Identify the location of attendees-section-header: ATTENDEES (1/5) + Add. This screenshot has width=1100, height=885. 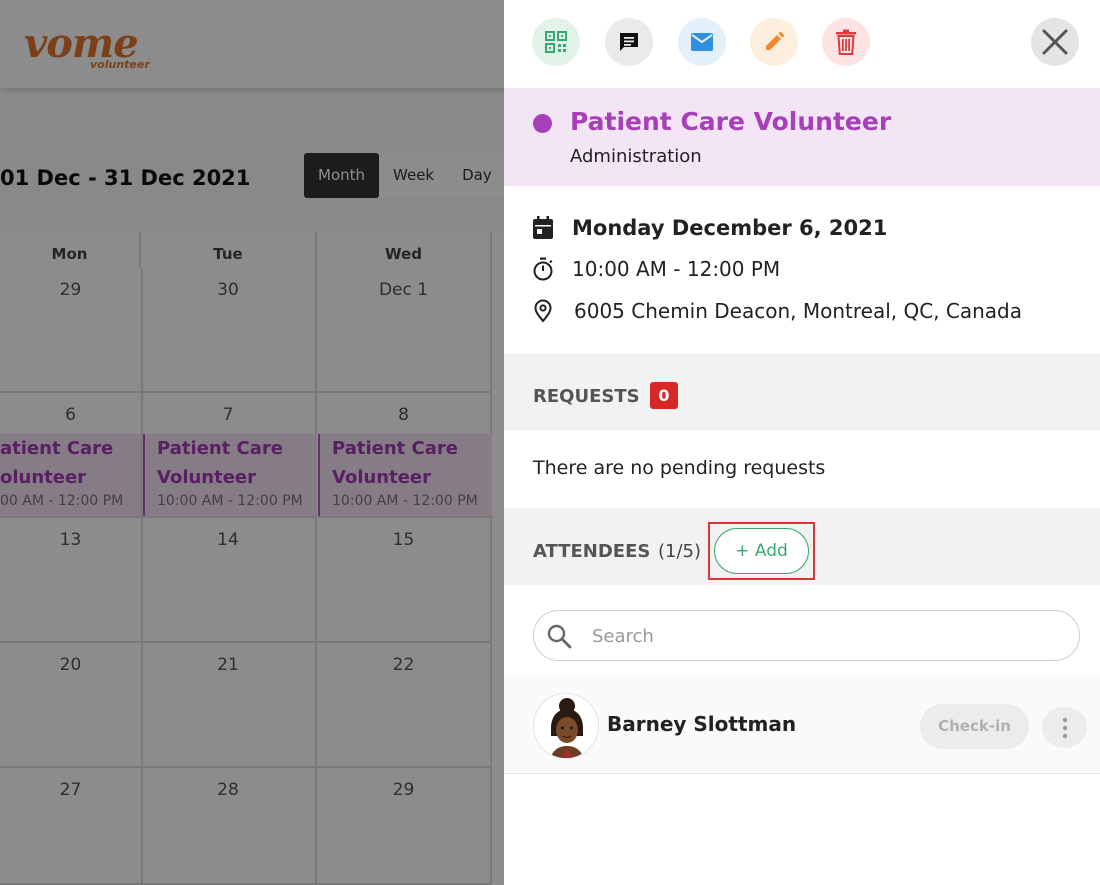
(802, 546).